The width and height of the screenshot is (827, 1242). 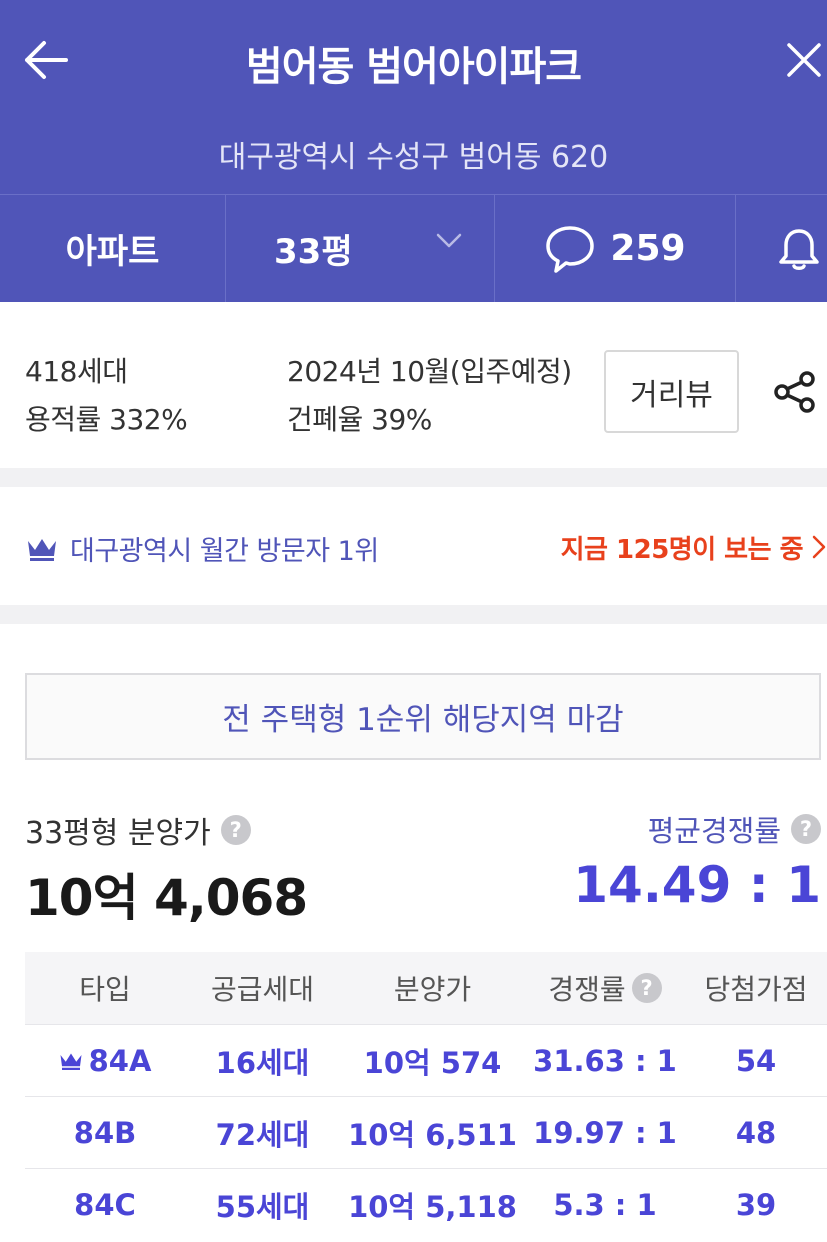 I want to click on supply-cell: 55세대, so click(x=262, y=1206).